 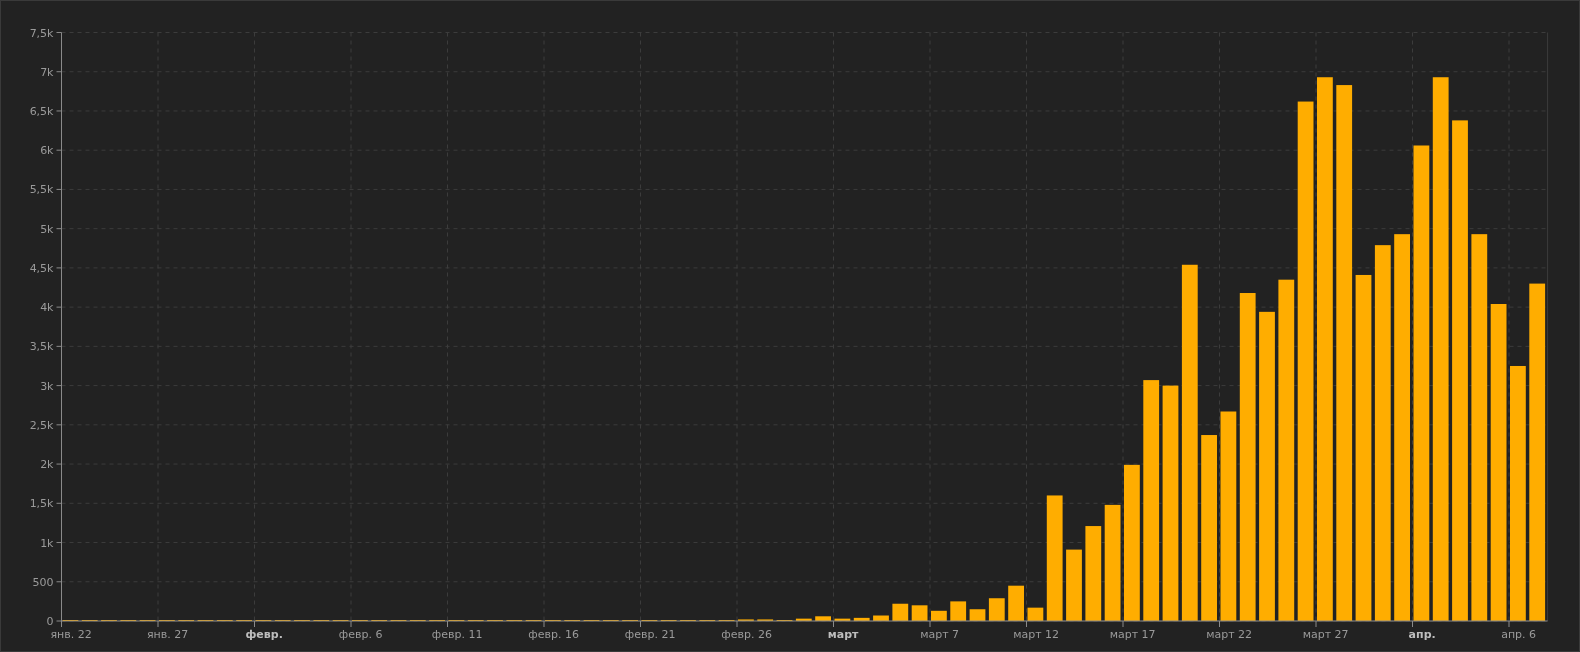 What do you see at coordinates (47, 308) in the screenshot?
I see `axis-label: 4k` at bounding box center [47, 308].